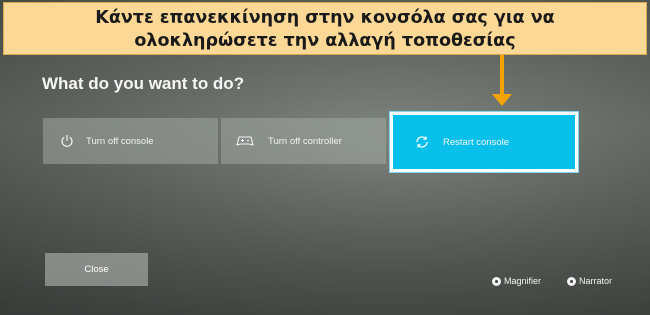  Describe the element at coordinates (502, 75) in the screenshot. I see `annotation-arrow-shaft` at that location.